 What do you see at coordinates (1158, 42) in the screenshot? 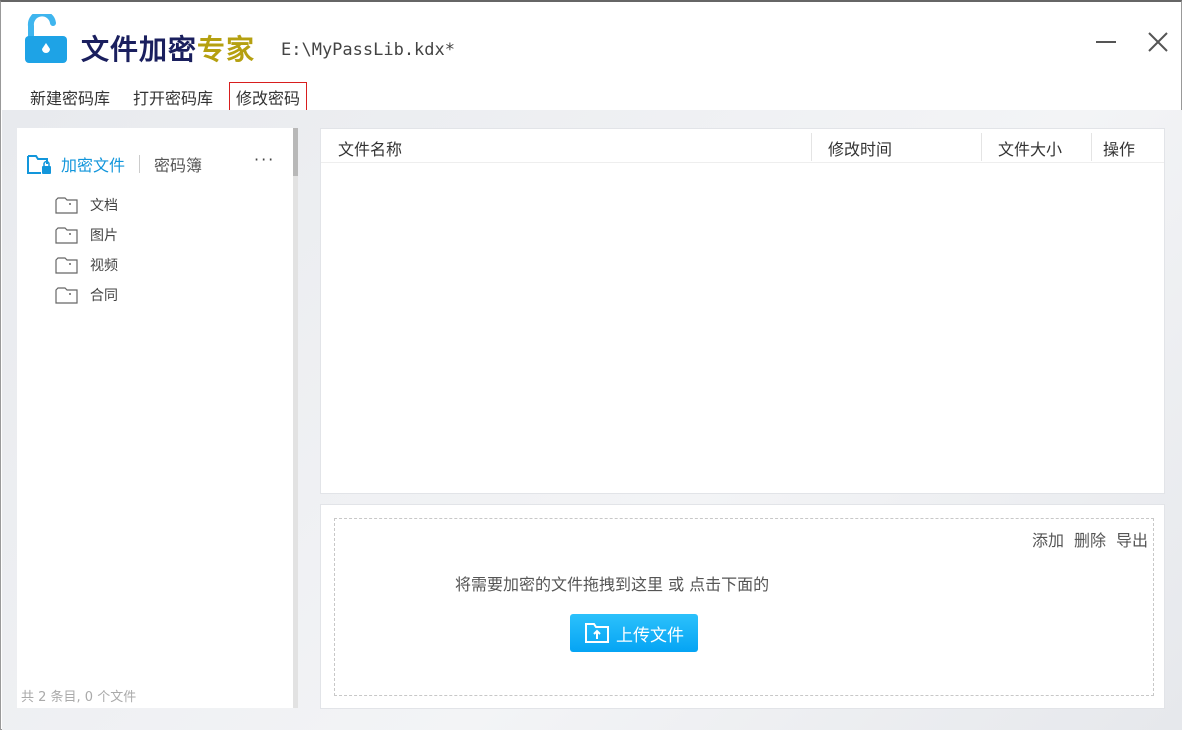
I see `close-icon` at bounding box center [1158, 42].